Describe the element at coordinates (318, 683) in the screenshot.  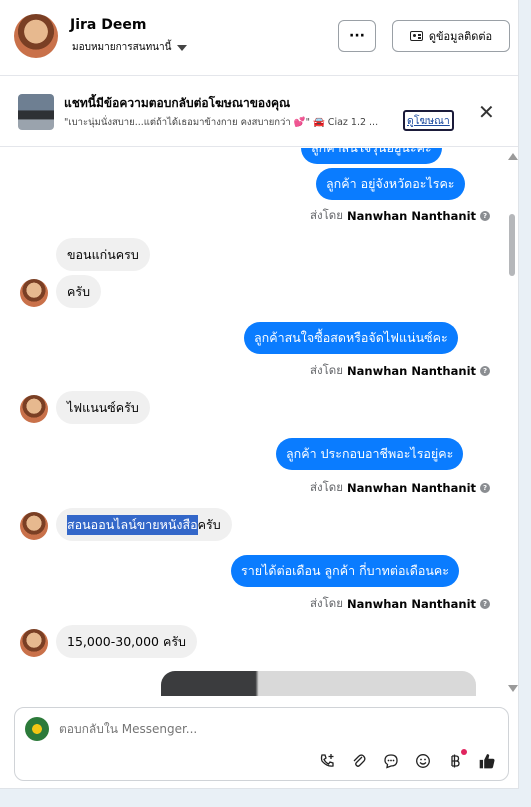
I see `image-attachment` at that location.